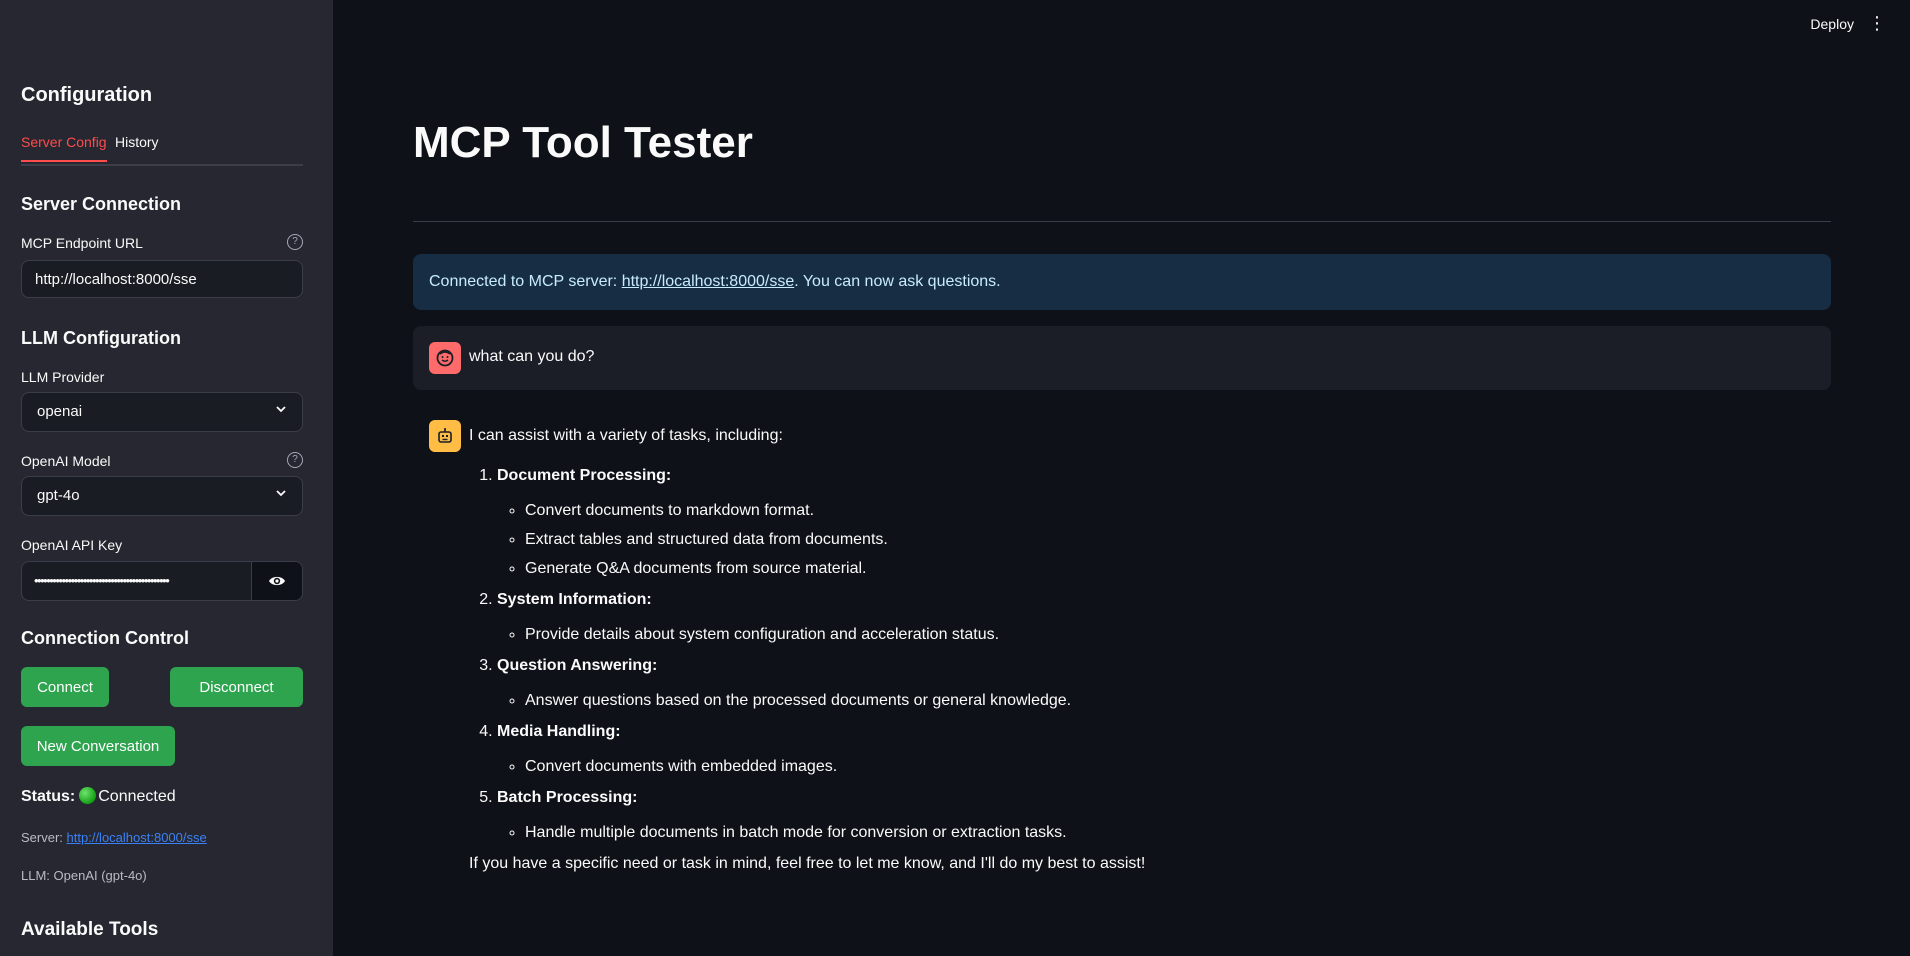 The height and width of the screenshot is (956, 1910). What do you see at coordinates (101, 338) in the screenshot?
I see `llm-configuration-heading: LLM Configuration` at bounding box center [101, 338].